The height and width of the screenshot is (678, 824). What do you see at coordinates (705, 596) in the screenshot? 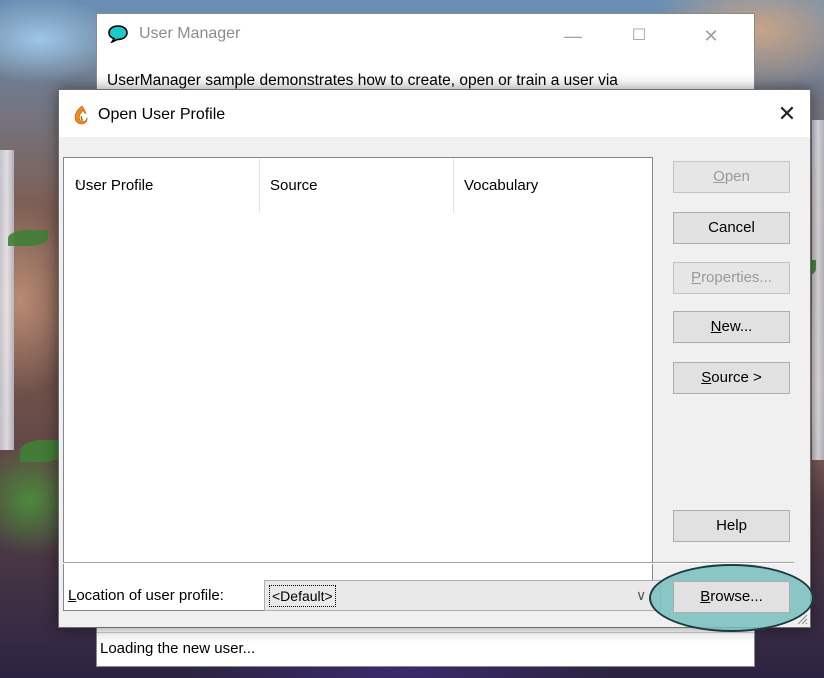
I see `browse-button-mnemonic: B` at bounding box center [705, 596].